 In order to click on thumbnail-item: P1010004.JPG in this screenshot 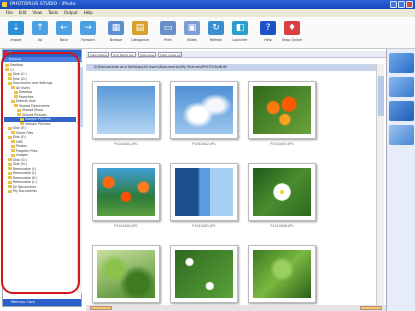, I will do `click(126, 196)`.